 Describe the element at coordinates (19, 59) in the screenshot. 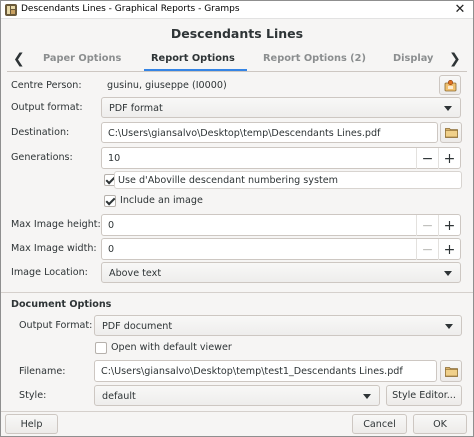

I see `tab-scroll-left-icon: ❮` at that location.